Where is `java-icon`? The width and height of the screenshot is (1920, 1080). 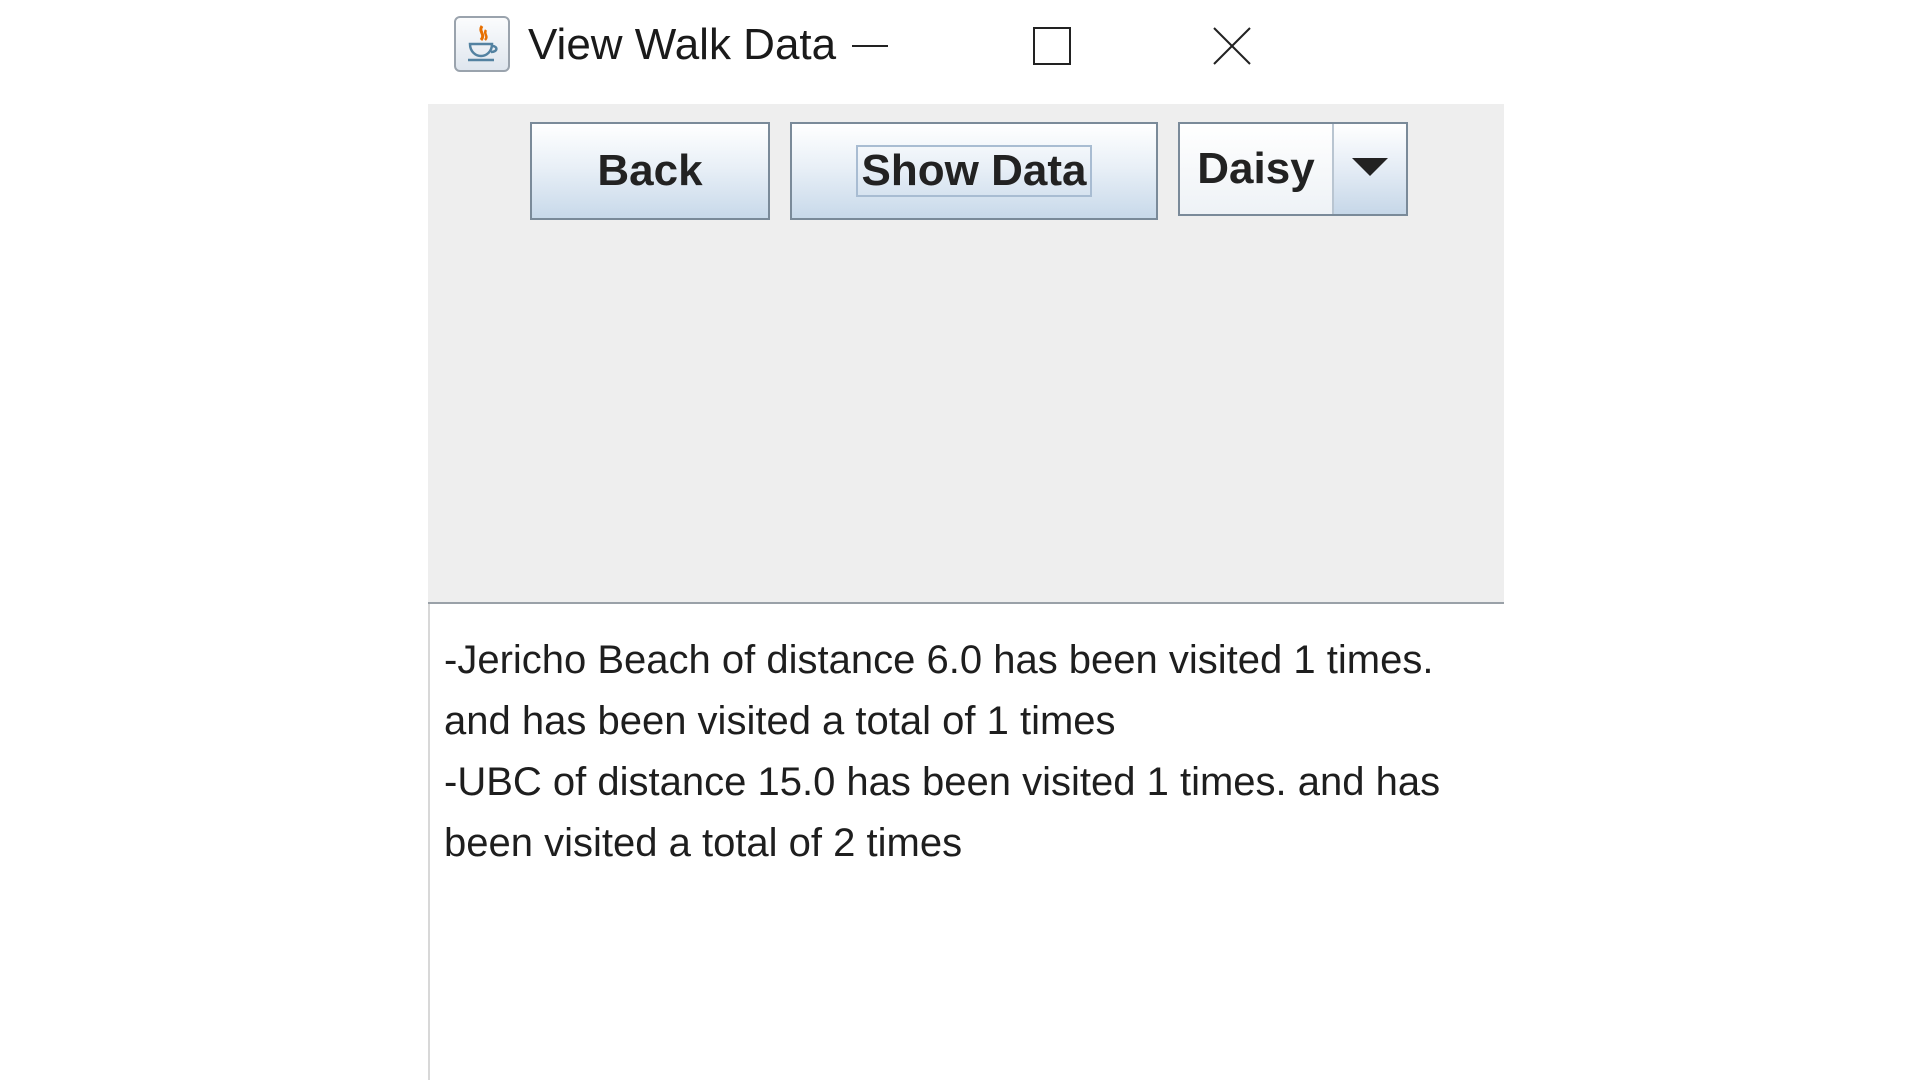
java-icon is located at coordinates (482, 44).